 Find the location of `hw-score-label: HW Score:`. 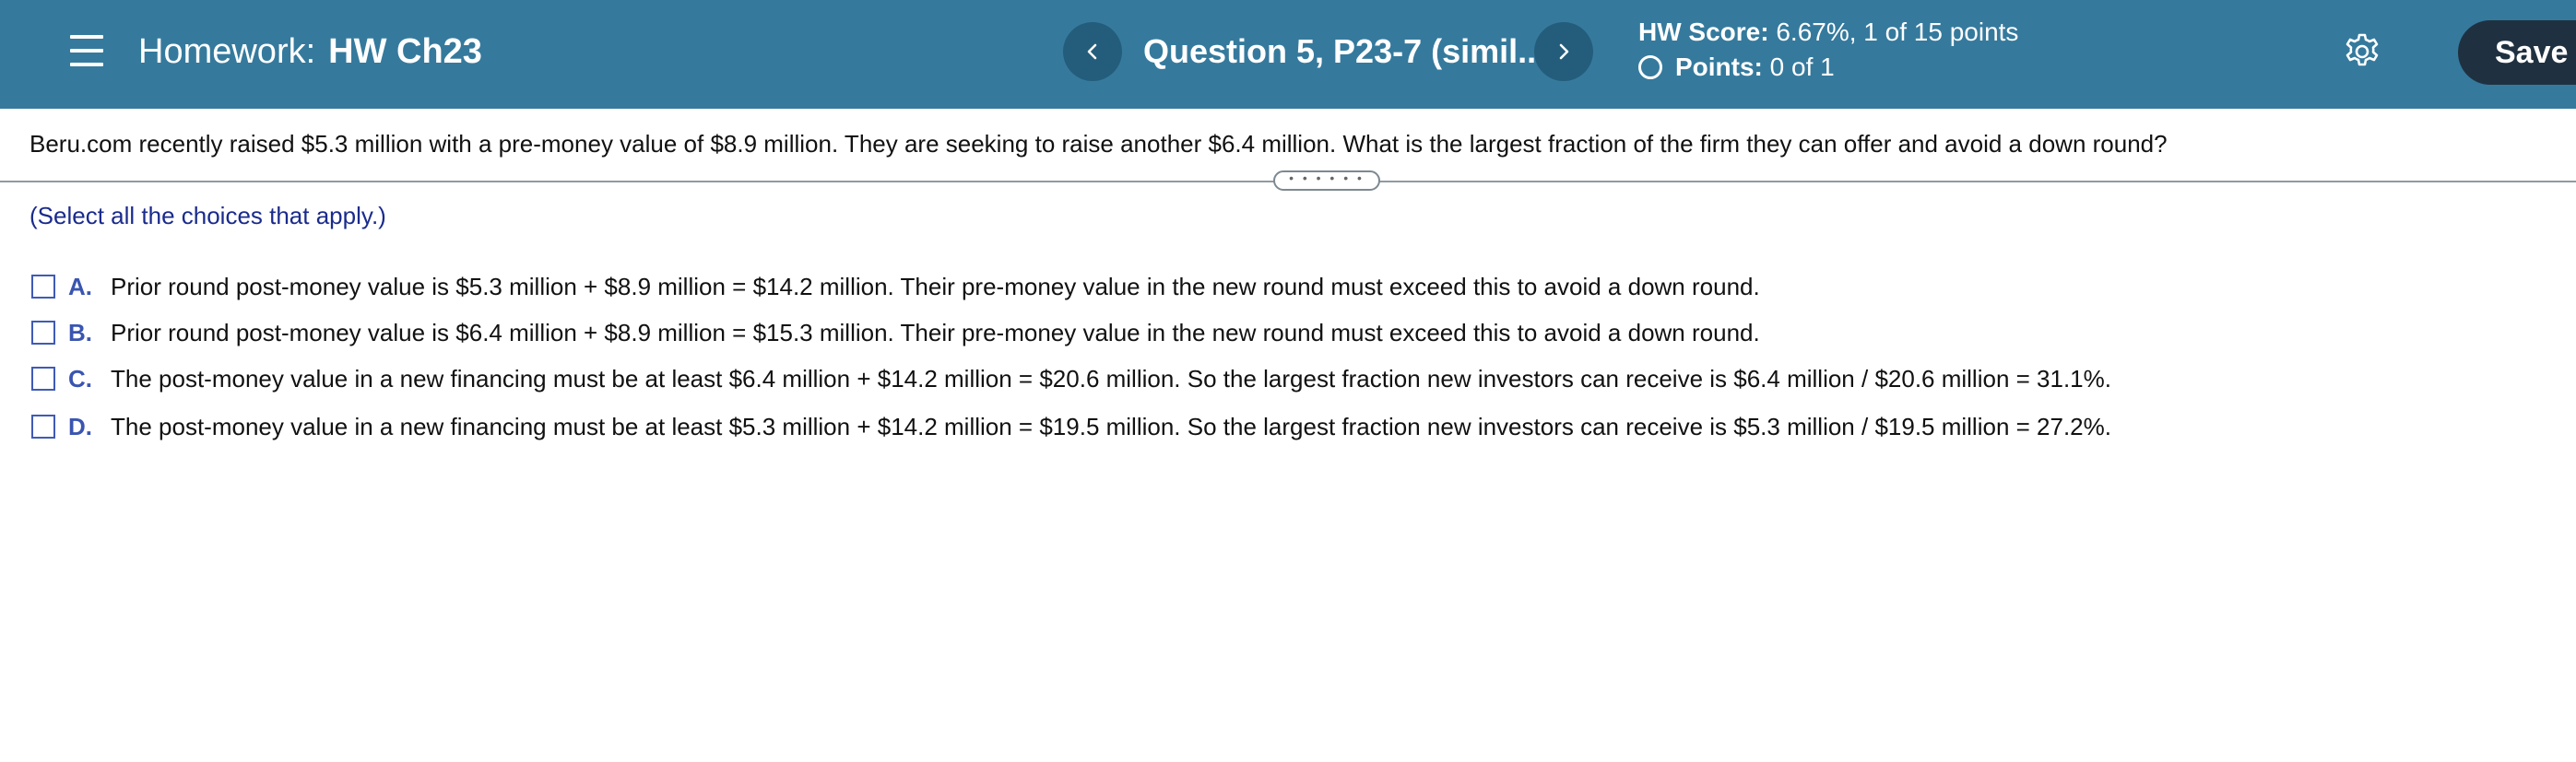

hw-score-label: HW Score: is located at coordinates (1703, 32).